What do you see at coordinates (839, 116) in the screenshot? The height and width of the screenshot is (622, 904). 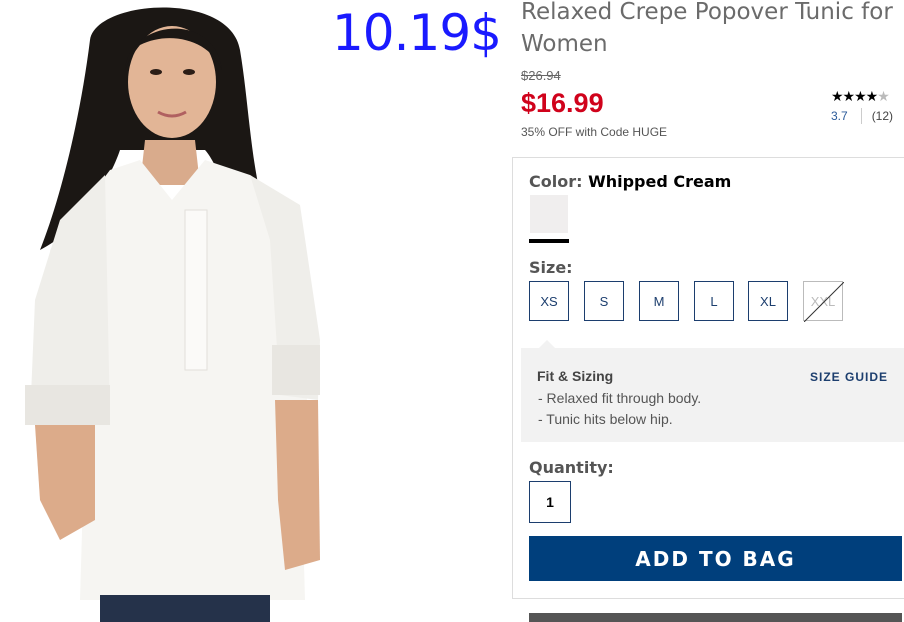 I see `rating-value: 3.7` at bounding box center [839, 116].